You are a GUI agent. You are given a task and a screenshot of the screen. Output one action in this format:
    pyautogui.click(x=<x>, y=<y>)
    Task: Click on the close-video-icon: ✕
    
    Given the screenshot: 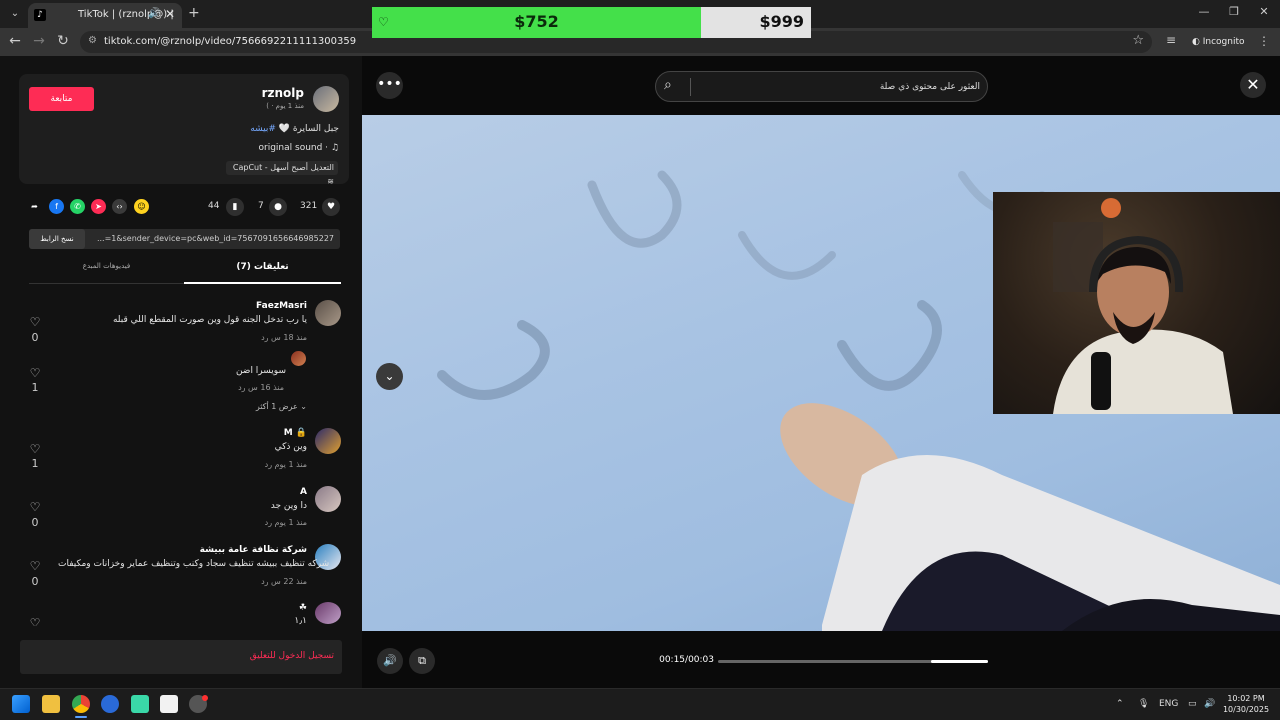 What is the action you would take?
    pyautogui.click(x=1253, y=85)
    